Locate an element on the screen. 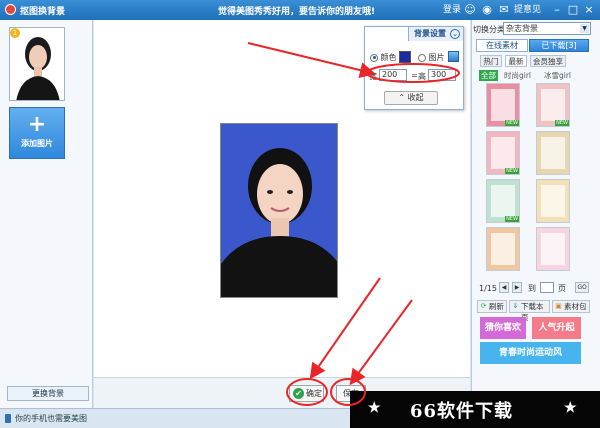 This screenshot has width=600, height=428. phone-icon is located at coordinates (8, 418).